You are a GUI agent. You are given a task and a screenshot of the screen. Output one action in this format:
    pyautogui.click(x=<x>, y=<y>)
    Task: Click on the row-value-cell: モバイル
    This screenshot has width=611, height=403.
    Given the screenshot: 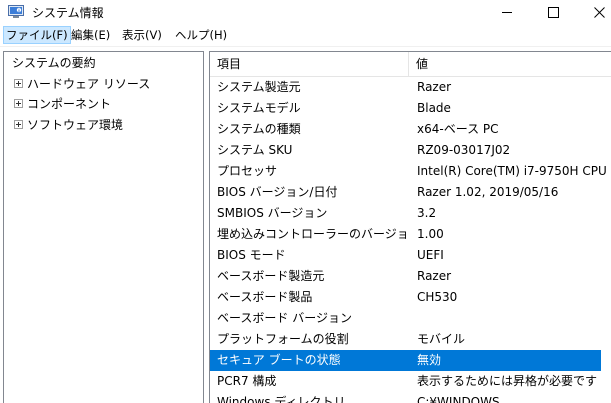 What is the action you would take?
    pyautogui.click(x=441, y=339)
    